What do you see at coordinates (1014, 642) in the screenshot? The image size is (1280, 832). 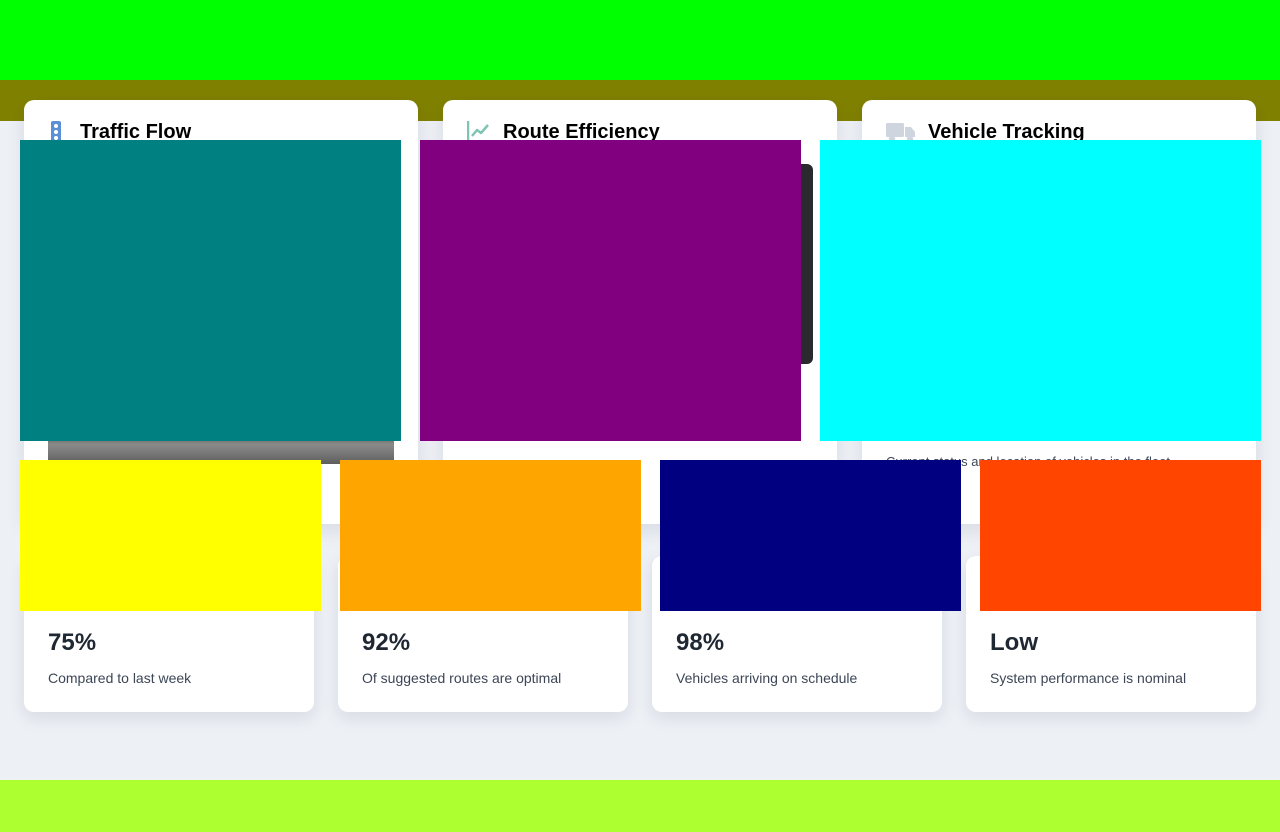 I see `stat-value: Low` at bounding box center [1014, 642].